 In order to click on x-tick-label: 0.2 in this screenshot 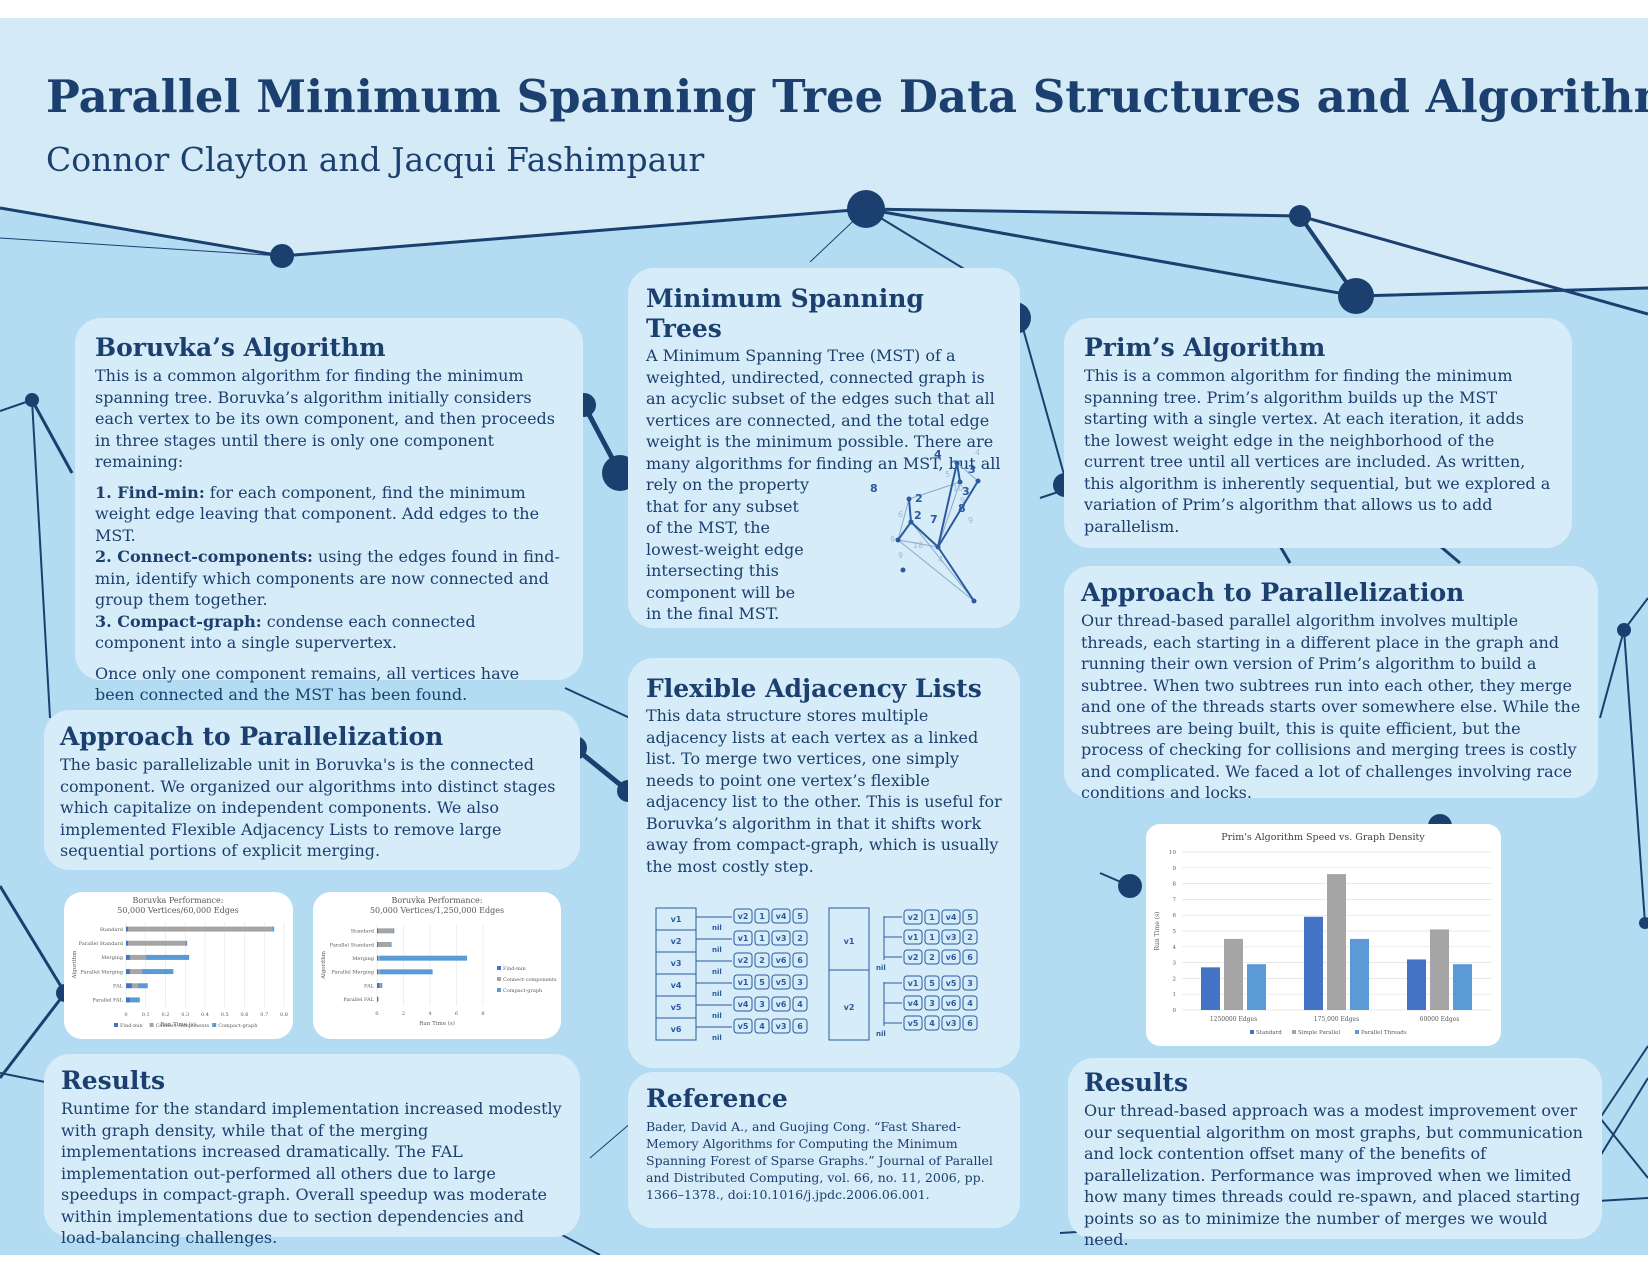, I will do `click(166, 1015)`.